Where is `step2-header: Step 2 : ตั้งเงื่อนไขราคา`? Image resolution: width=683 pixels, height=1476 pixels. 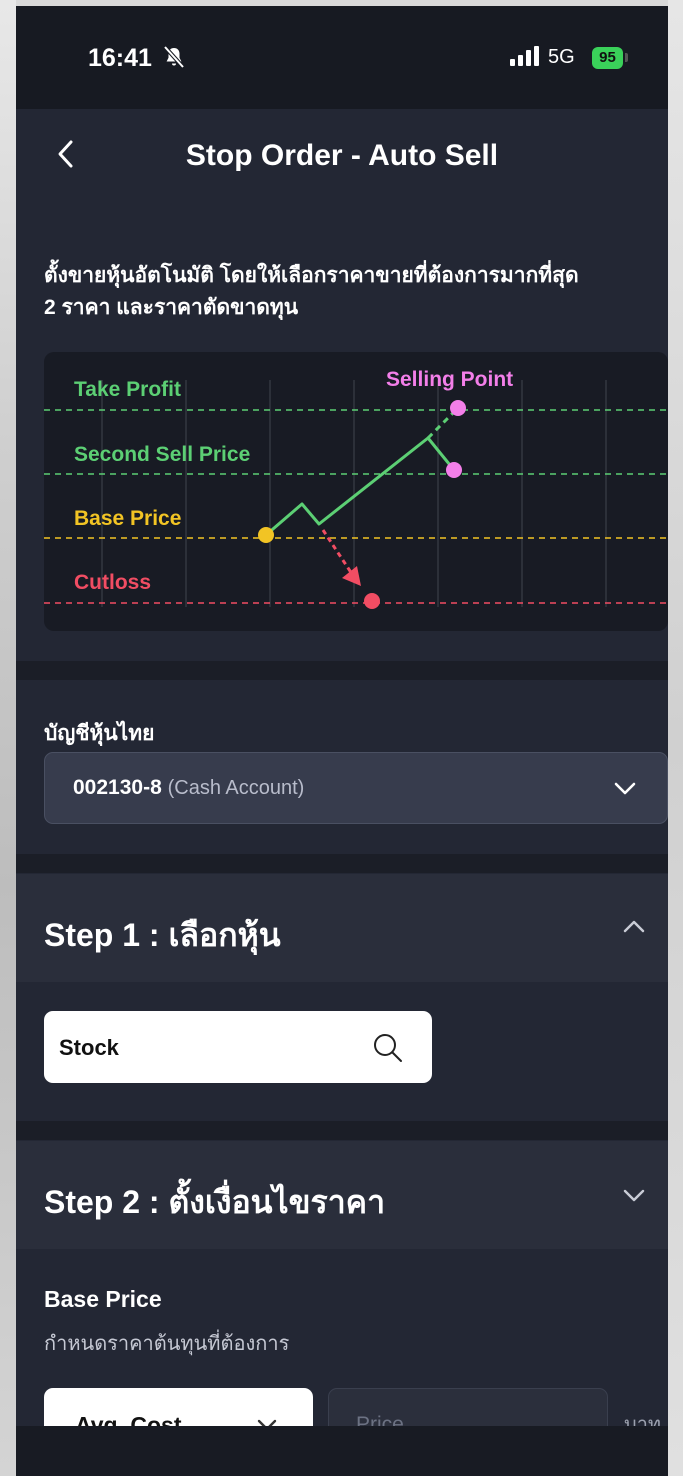
step2-header: Step 2 : ตั้งเงื่อนไขราคา is located at coordinates (342, 1195).